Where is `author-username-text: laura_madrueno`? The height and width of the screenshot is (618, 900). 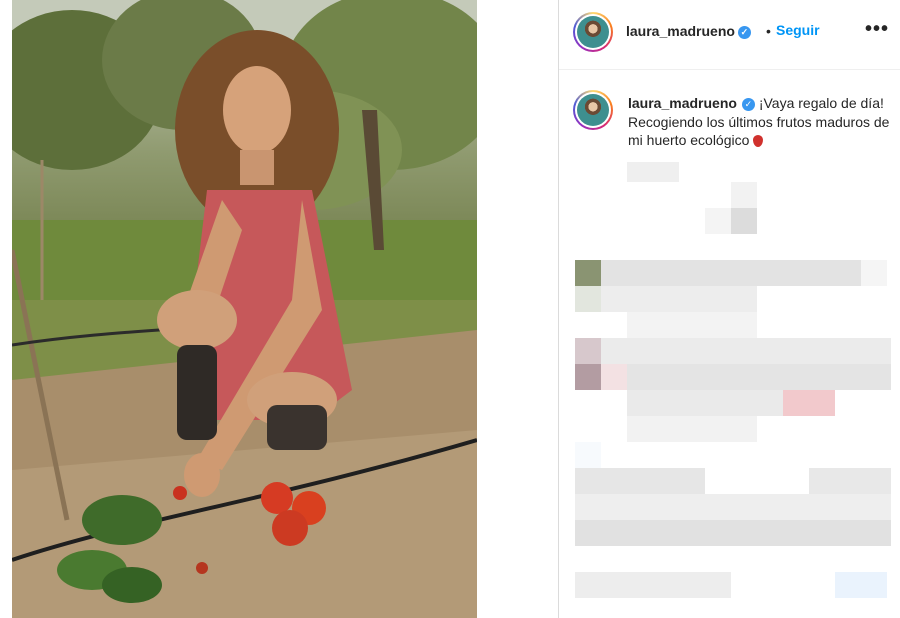
author-username-text: laura_madrueno is located at coordinates (680, 31).